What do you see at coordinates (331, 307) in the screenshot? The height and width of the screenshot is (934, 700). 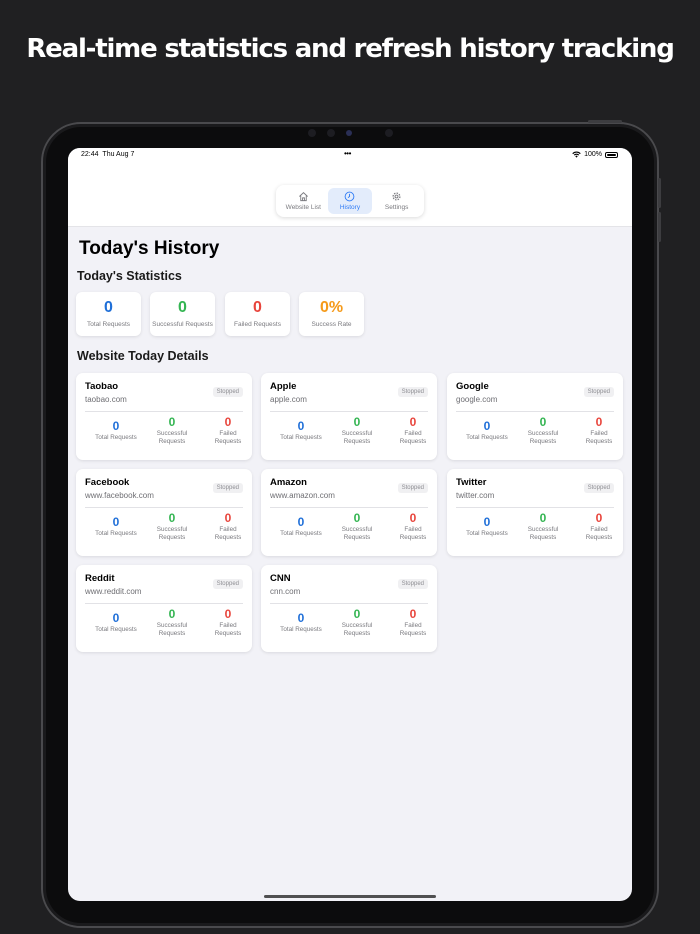 I see `stat-value: 0%` at bounding box center [331, 307].